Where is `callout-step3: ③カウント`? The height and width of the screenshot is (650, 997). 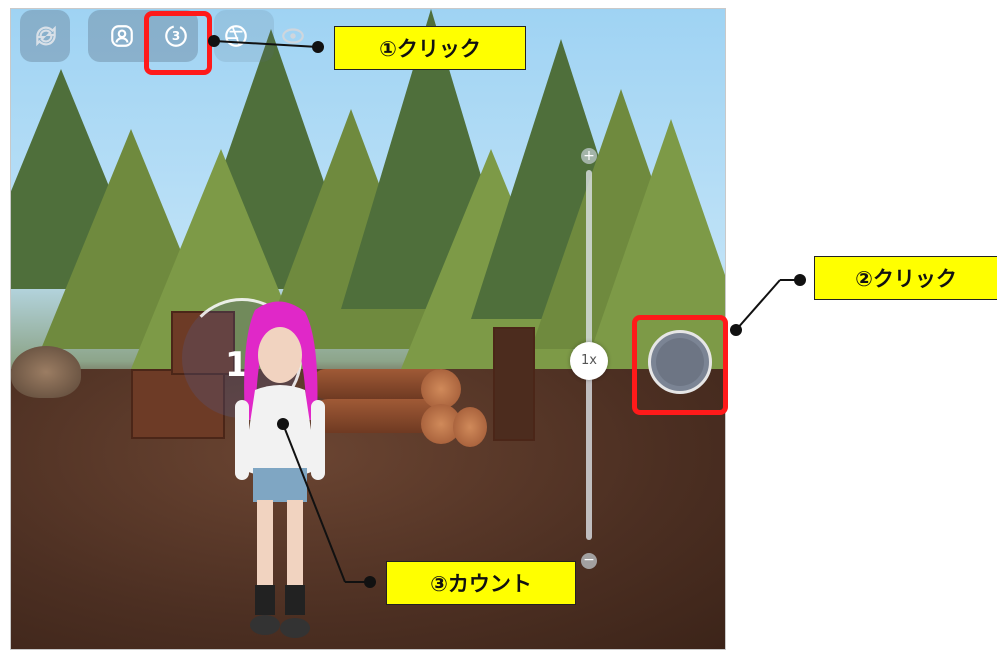
callout-step3: ③カウント is located at coordinates (481, 583).